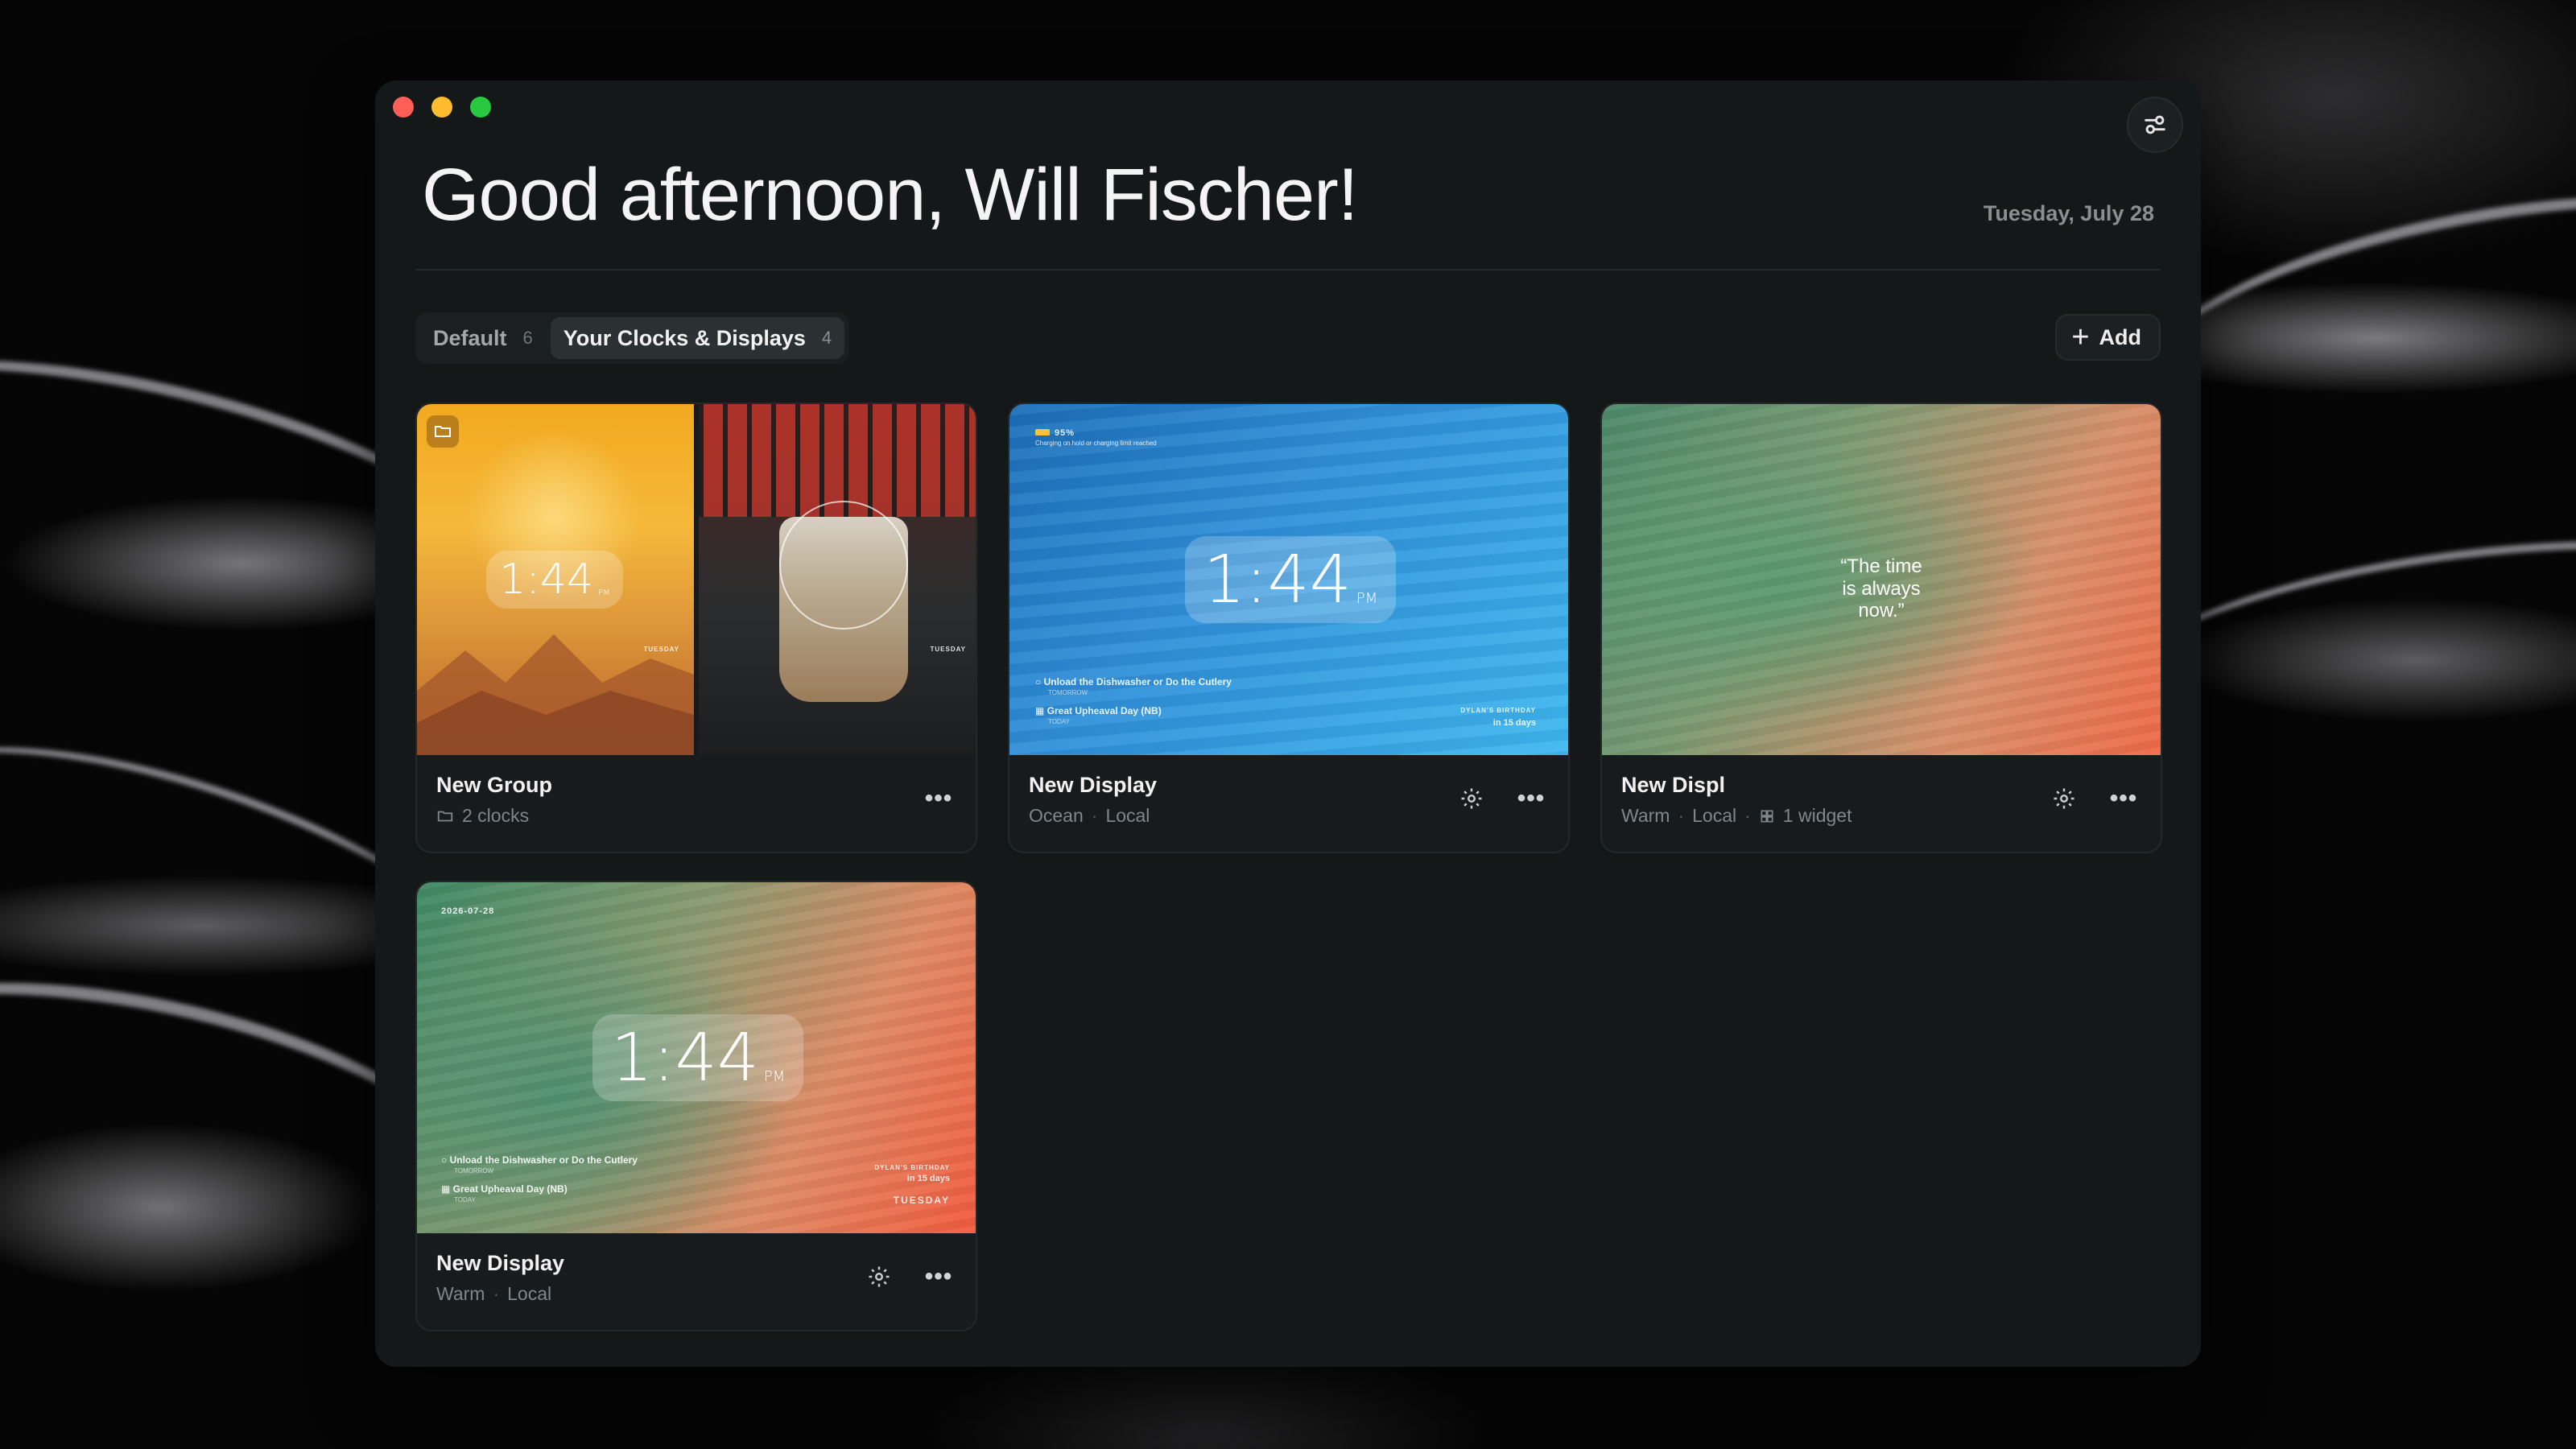 The image size is (2576, 1449). I want to click on current-date: Tuesday, July 28, so click(2068, 213).